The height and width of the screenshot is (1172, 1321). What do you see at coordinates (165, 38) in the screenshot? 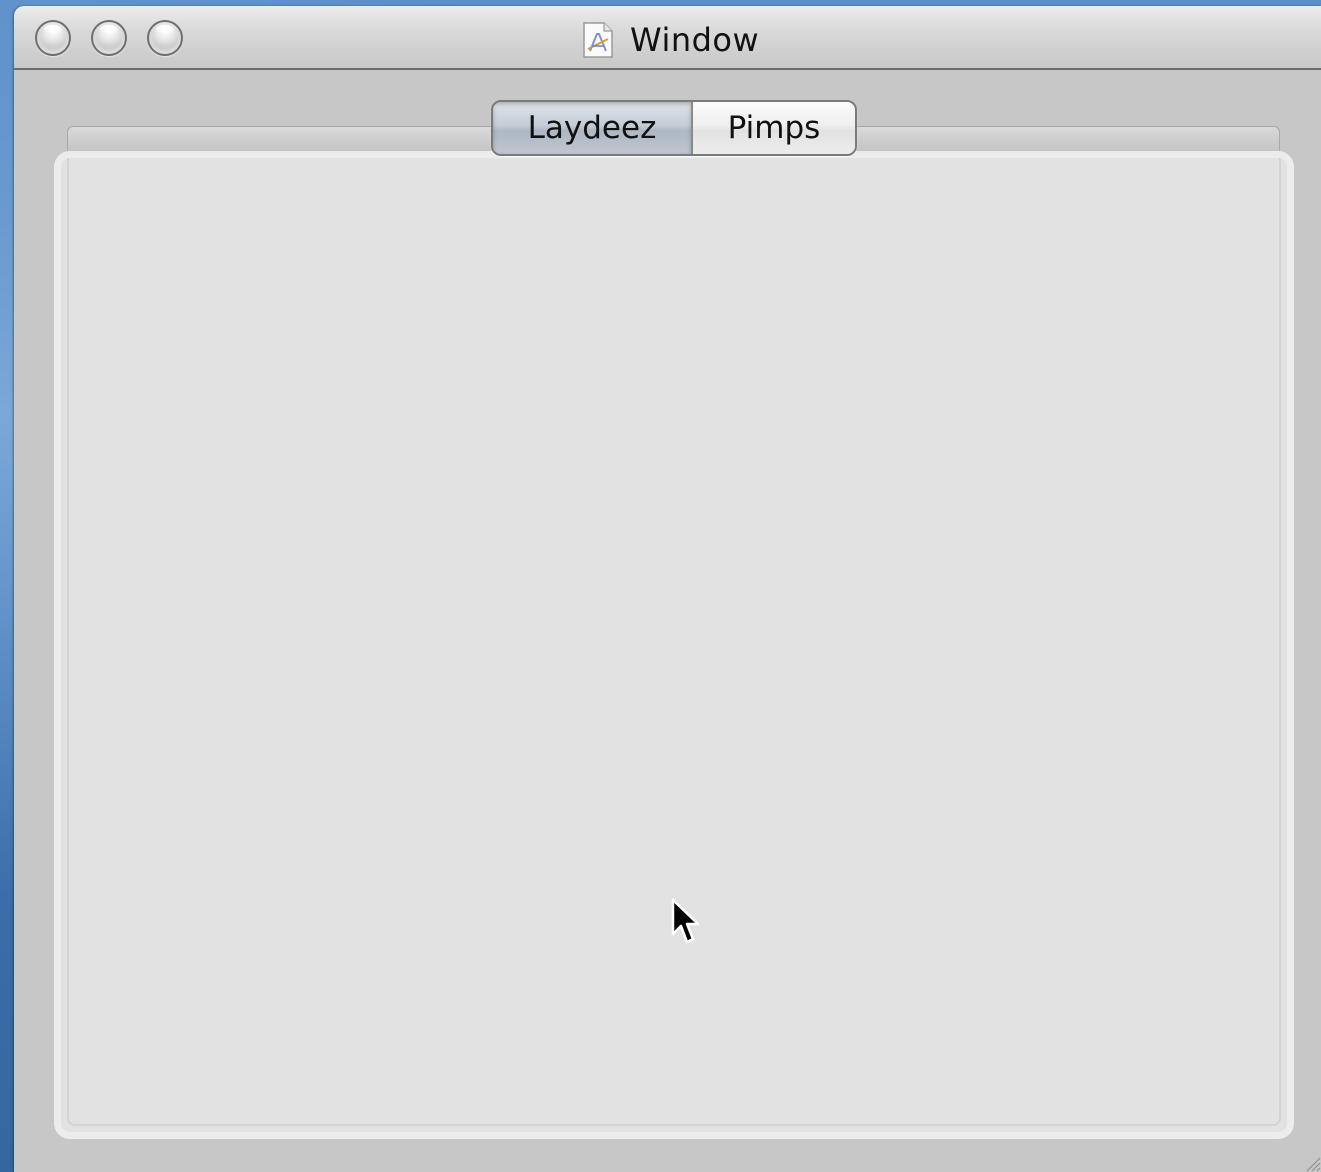
I see `zoom-button` at bounding box center [165, 38].